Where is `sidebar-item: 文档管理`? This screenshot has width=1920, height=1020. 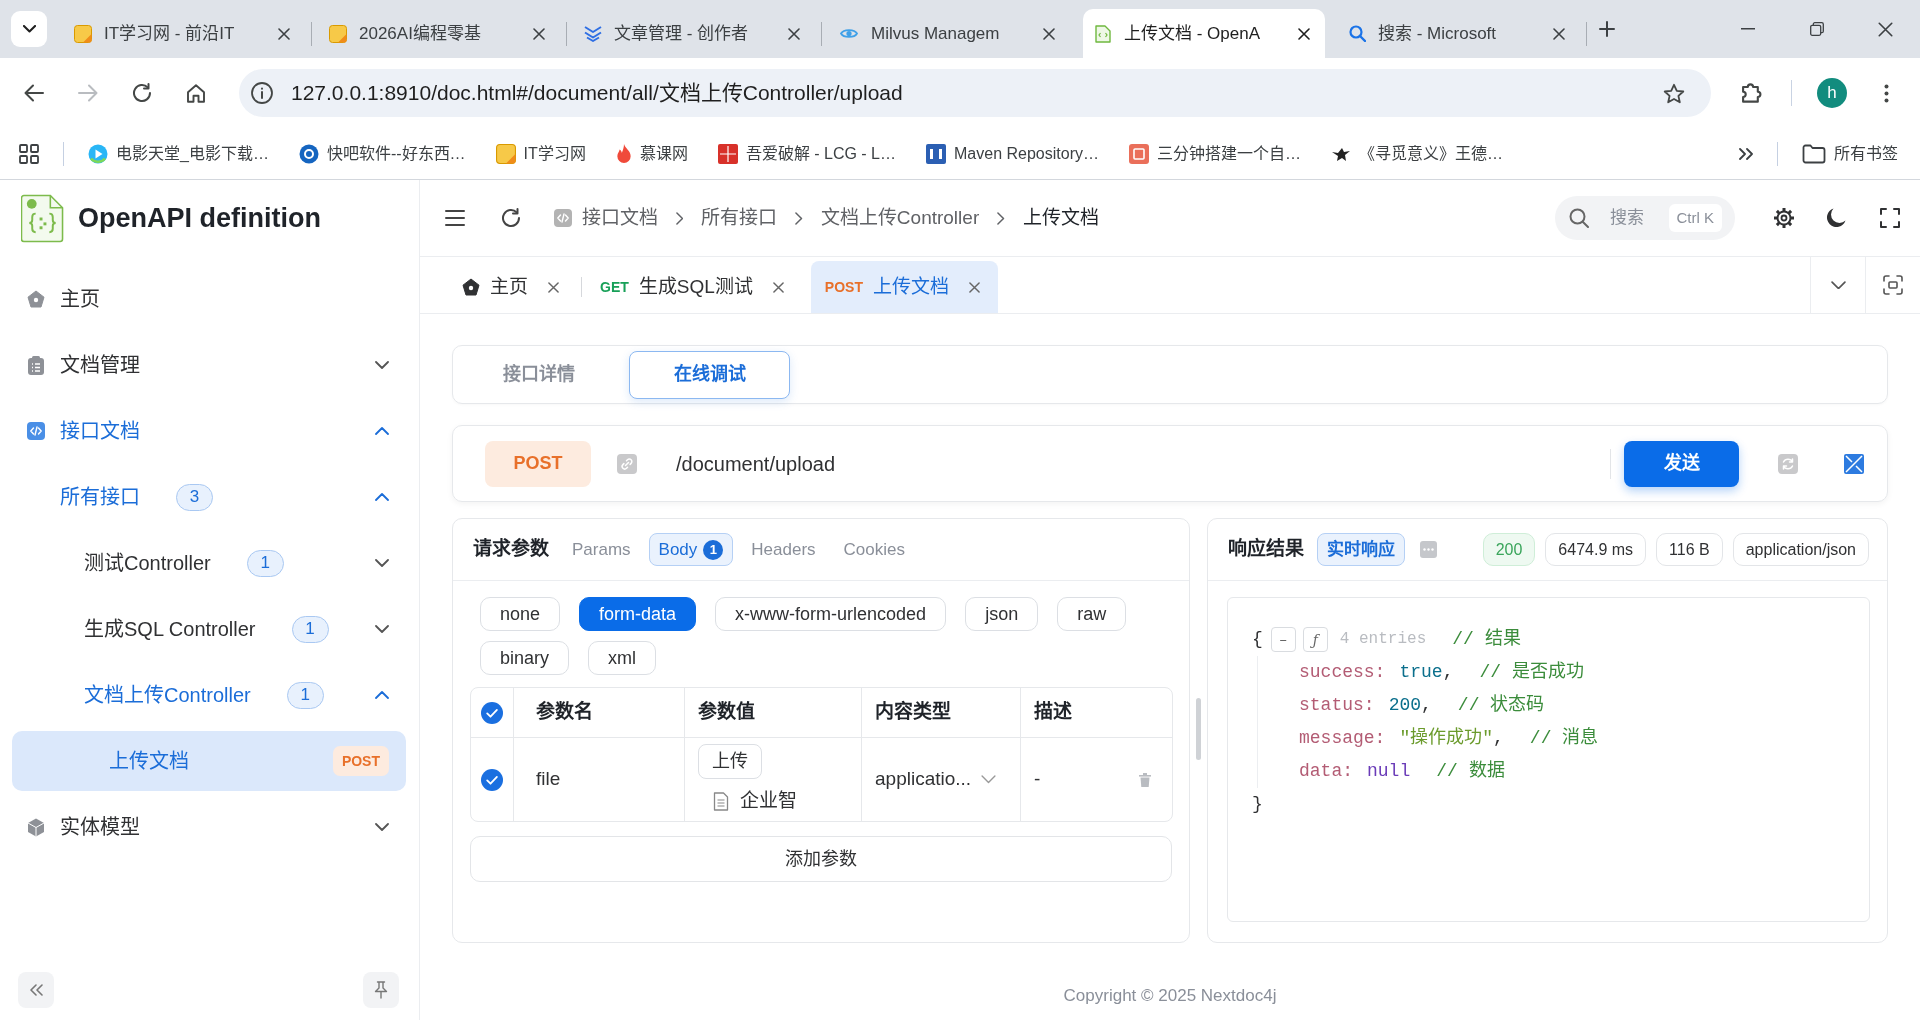
sidebar-item: 文档管理 is located at coordinates (209, 365).